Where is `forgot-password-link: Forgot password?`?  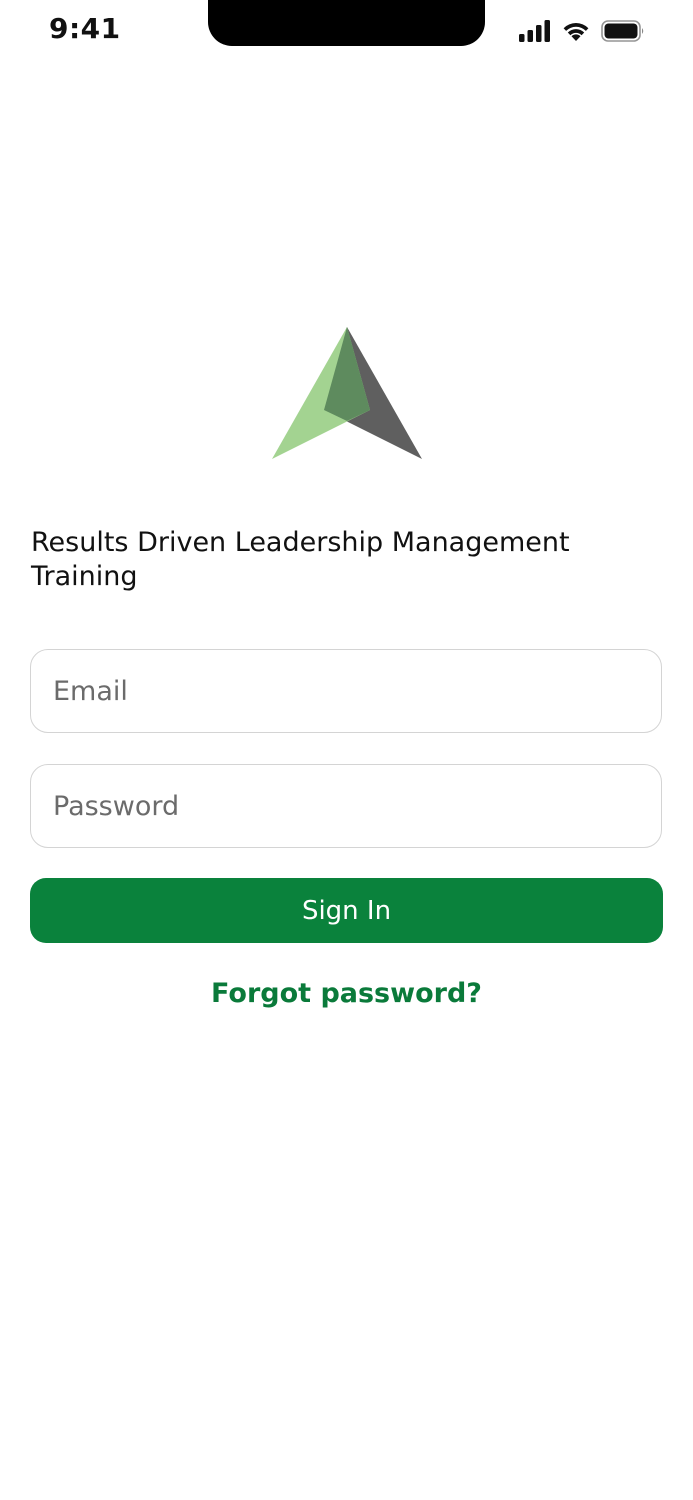 forgot-password-link: Forgot password? is located at coordinates (346, 993).